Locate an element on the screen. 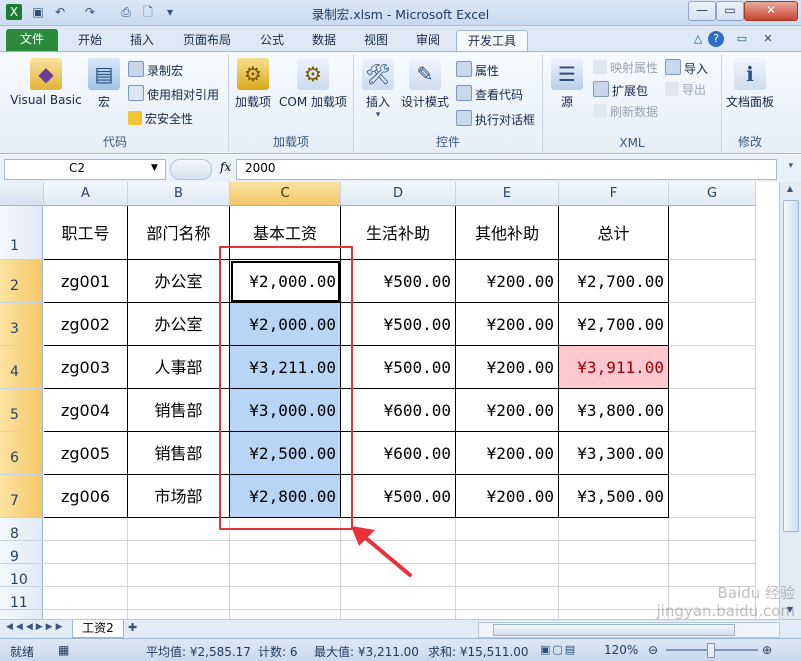 This screenshot has height=661, width=801. sheet-tab-active: 工资2 is located at coordinates (98, 629).